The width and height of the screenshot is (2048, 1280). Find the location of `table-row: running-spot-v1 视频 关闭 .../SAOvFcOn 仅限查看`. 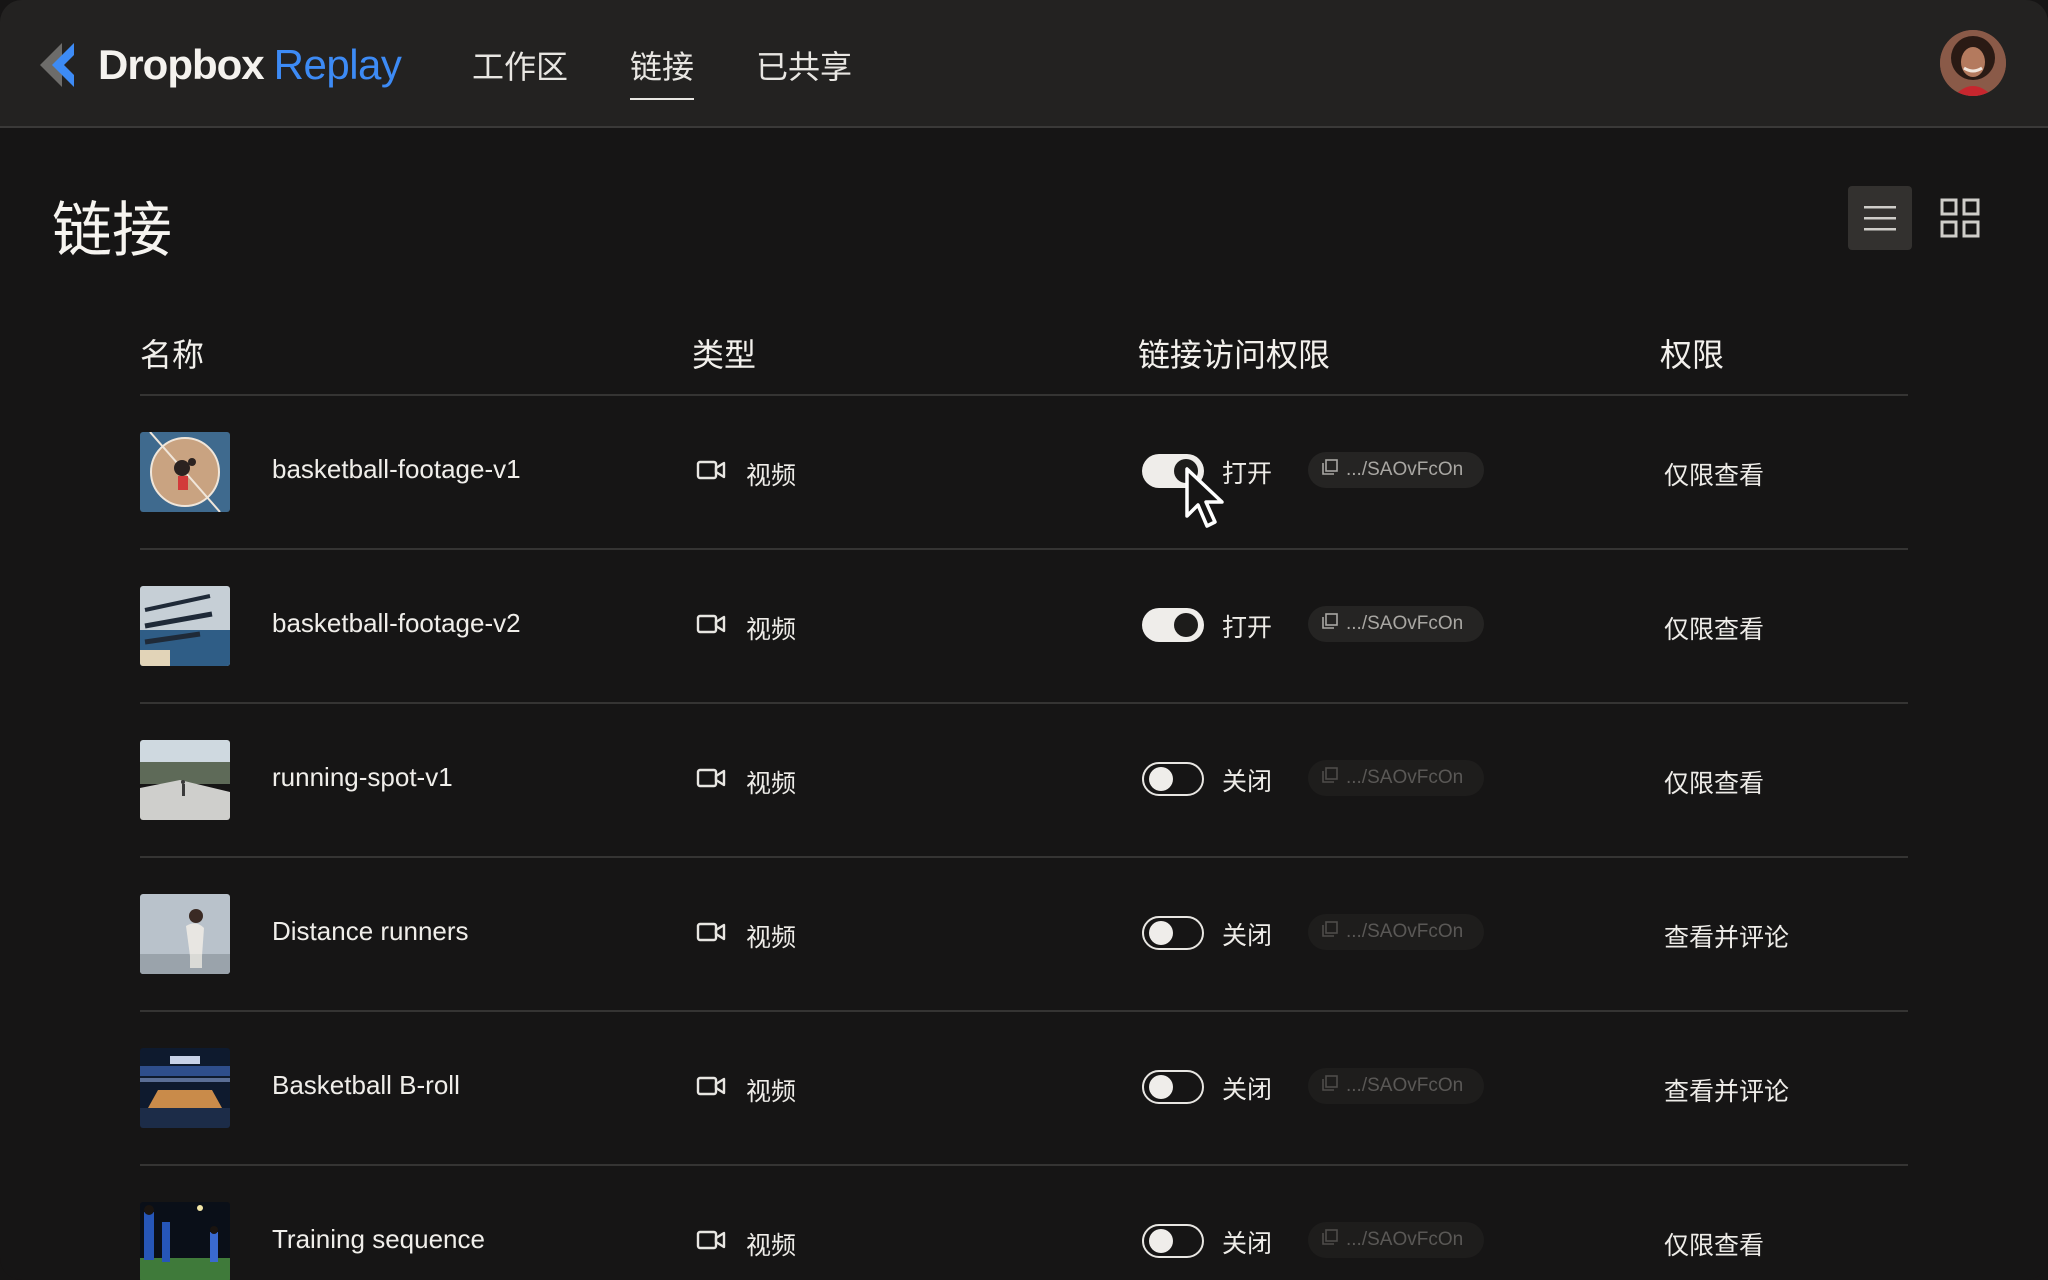

table-row: running-spot-v1 视频 关闭 .../SAOvFcOn 仅限查看 is located at coordinates (1024, 781).